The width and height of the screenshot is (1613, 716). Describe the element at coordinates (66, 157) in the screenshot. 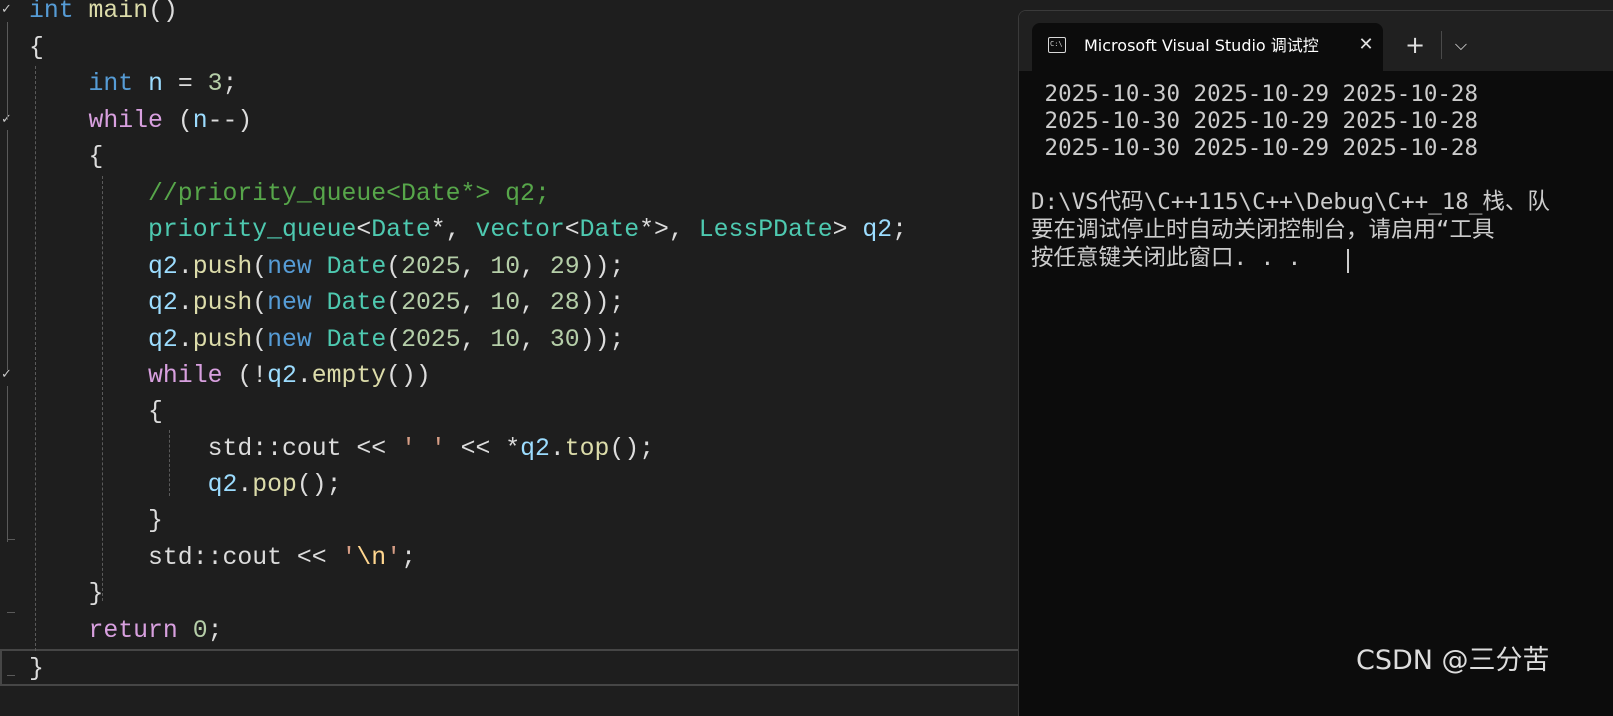

I see `code-token: {` at that location.